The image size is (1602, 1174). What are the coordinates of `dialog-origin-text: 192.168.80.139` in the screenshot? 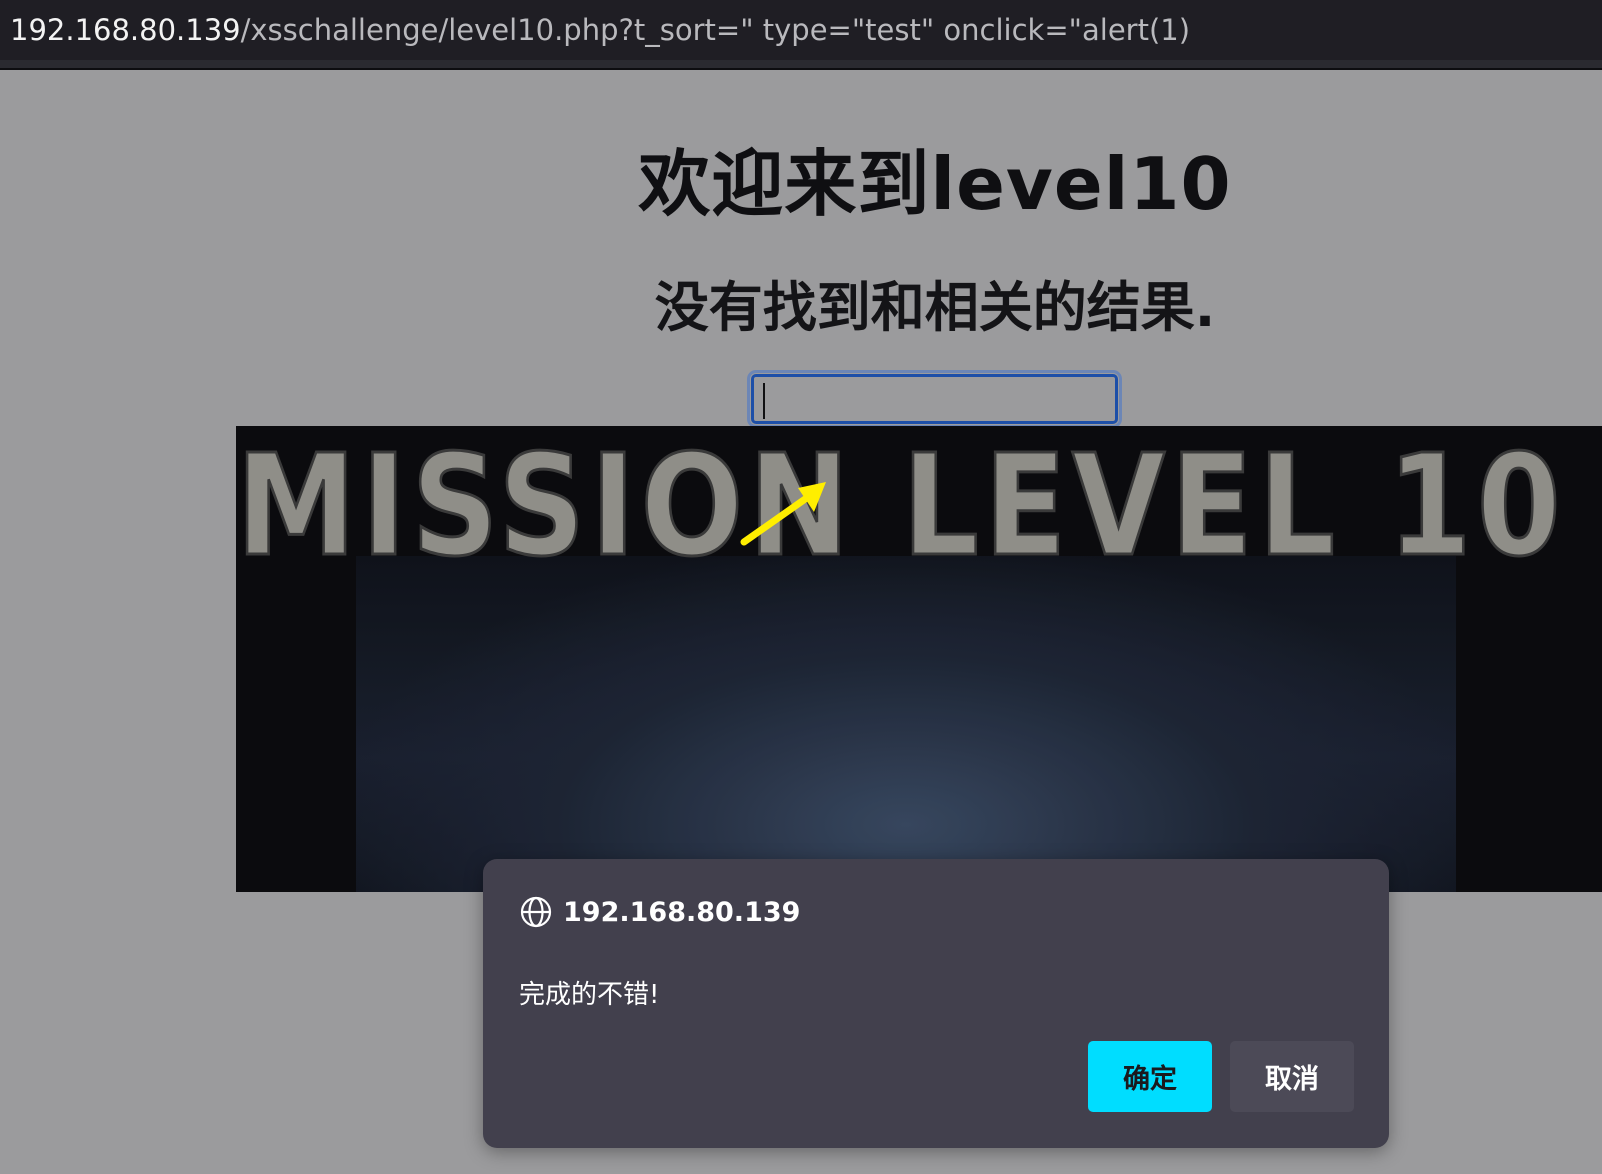 It's located at (682, 912).